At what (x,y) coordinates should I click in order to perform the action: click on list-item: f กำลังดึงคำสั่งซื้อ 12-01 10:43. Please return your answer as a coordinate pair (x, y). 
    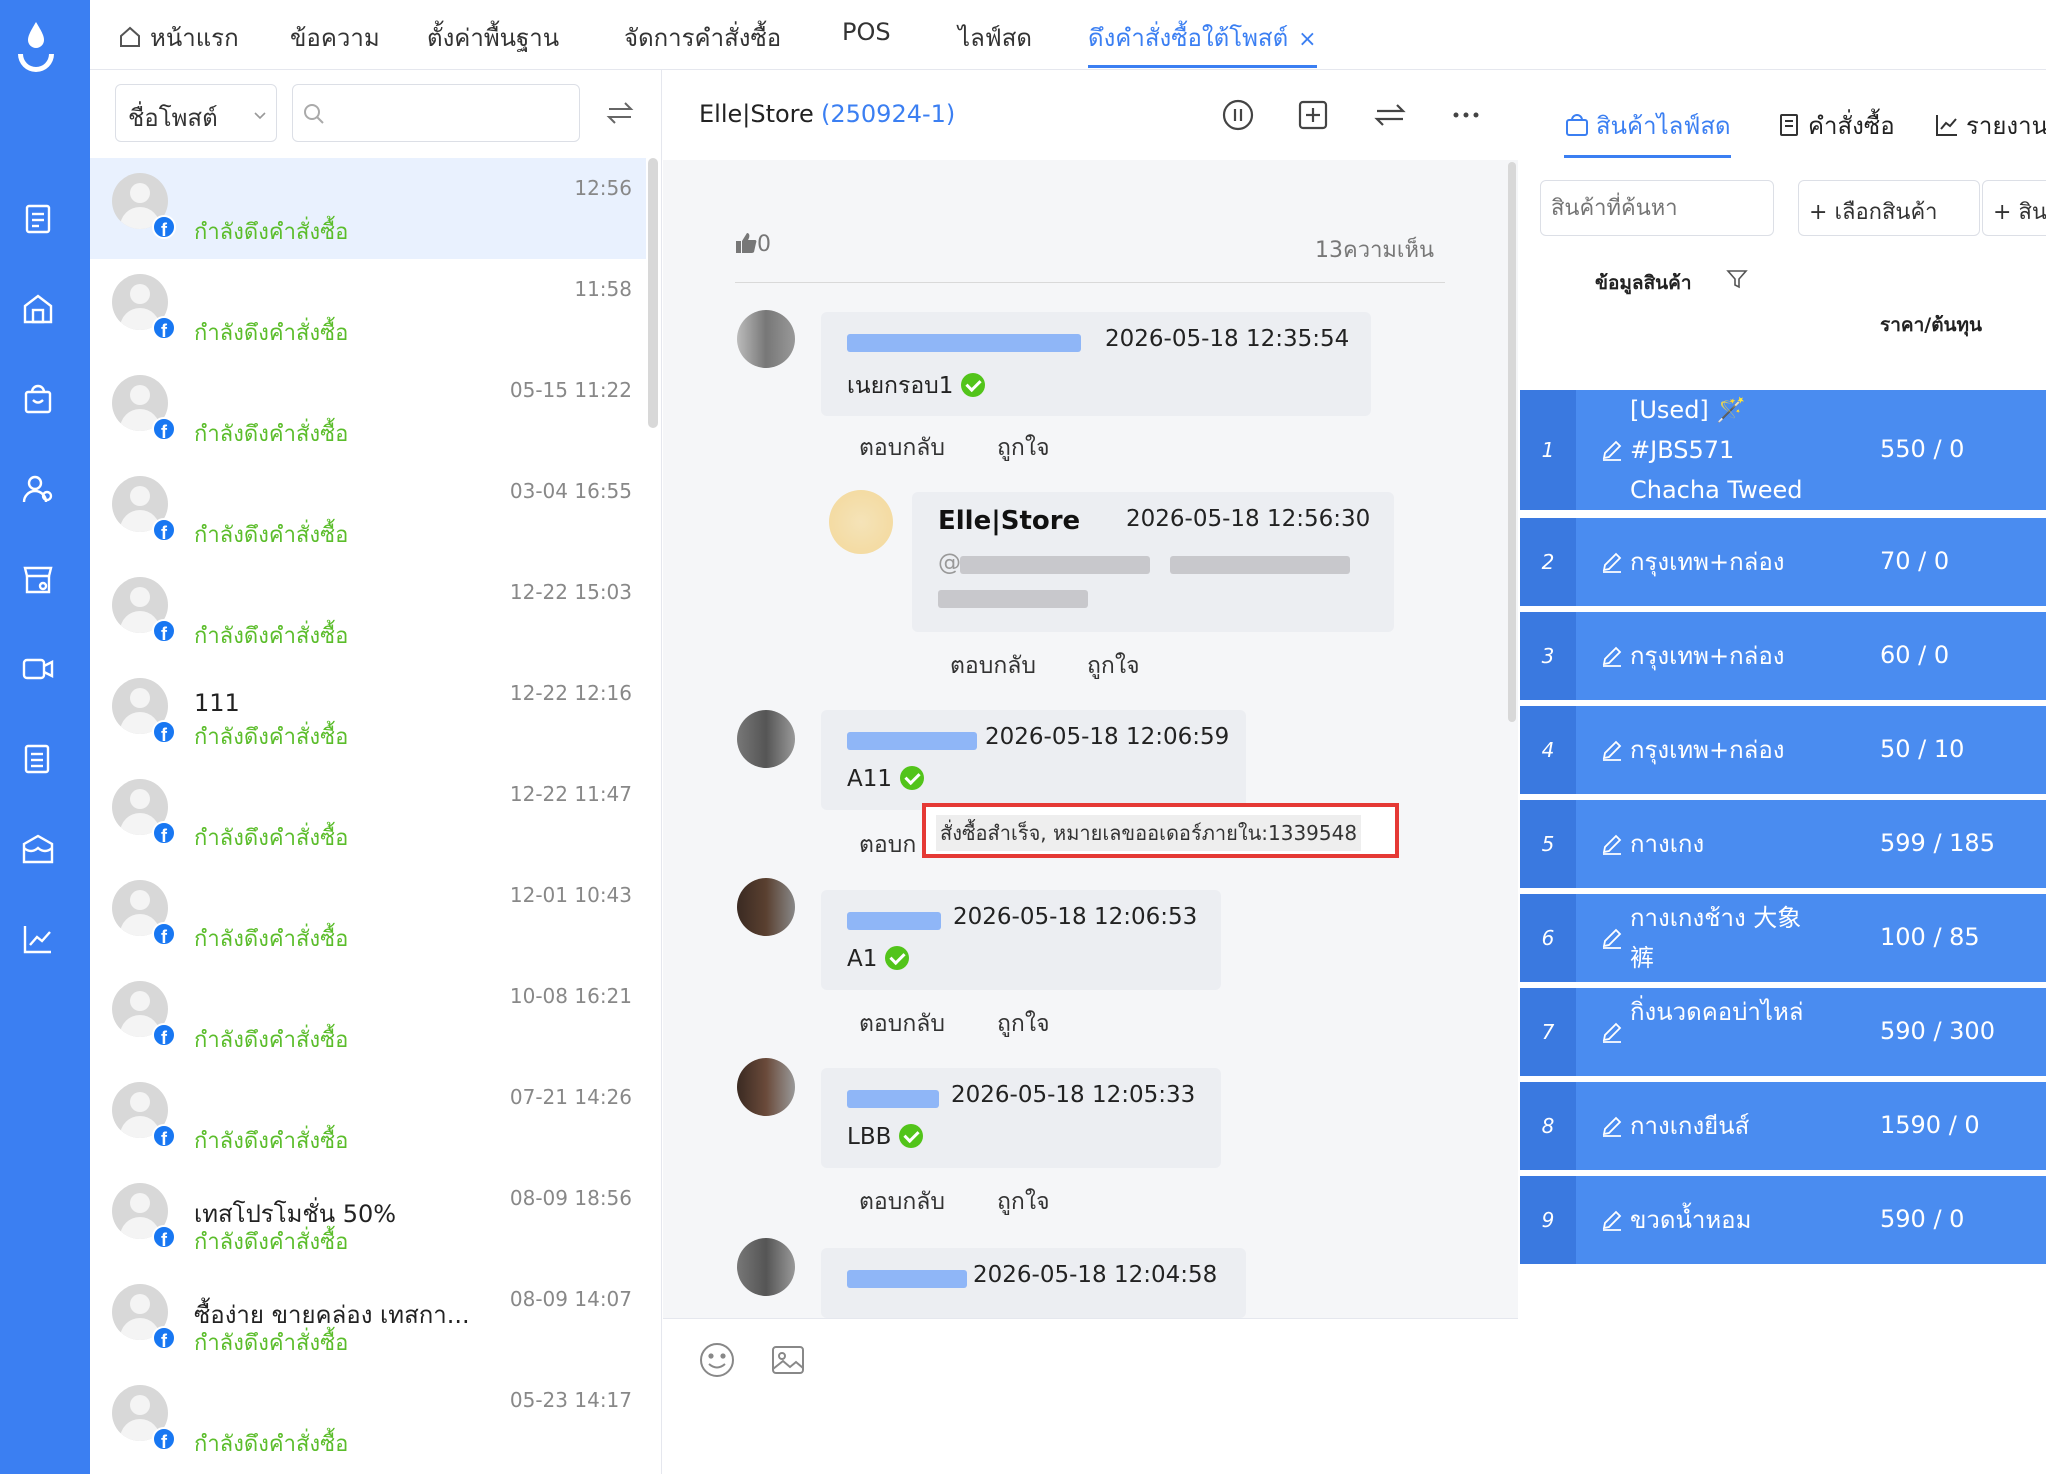
    Looking at the image, I should click on (368, 915).